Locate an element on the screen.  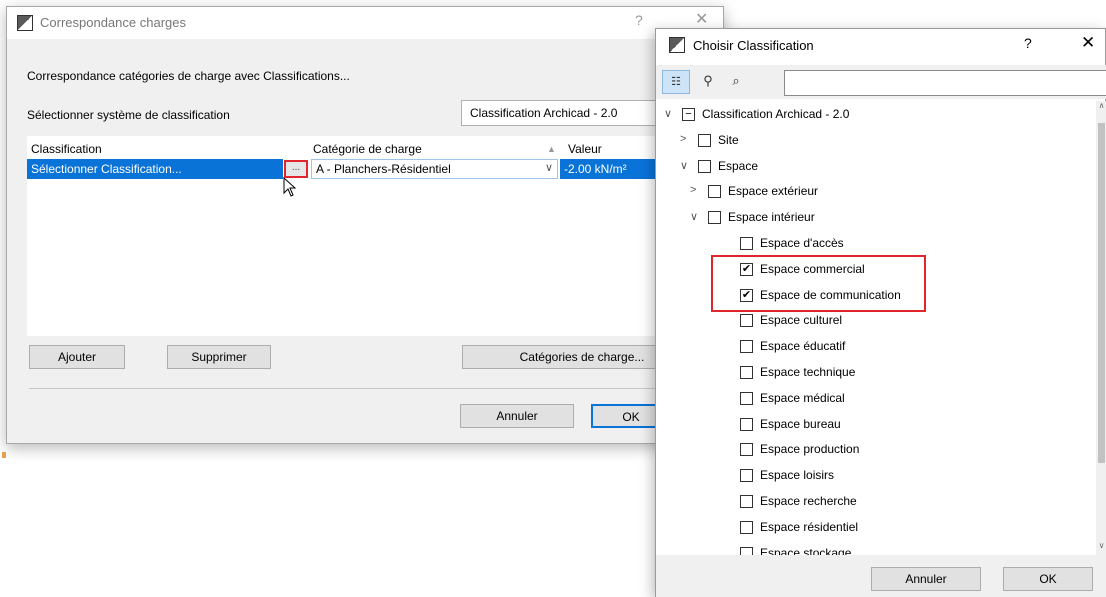
row-category-dropdown: A - Planchers-Résidentiel ∨ is located at coordinates (434, 169).